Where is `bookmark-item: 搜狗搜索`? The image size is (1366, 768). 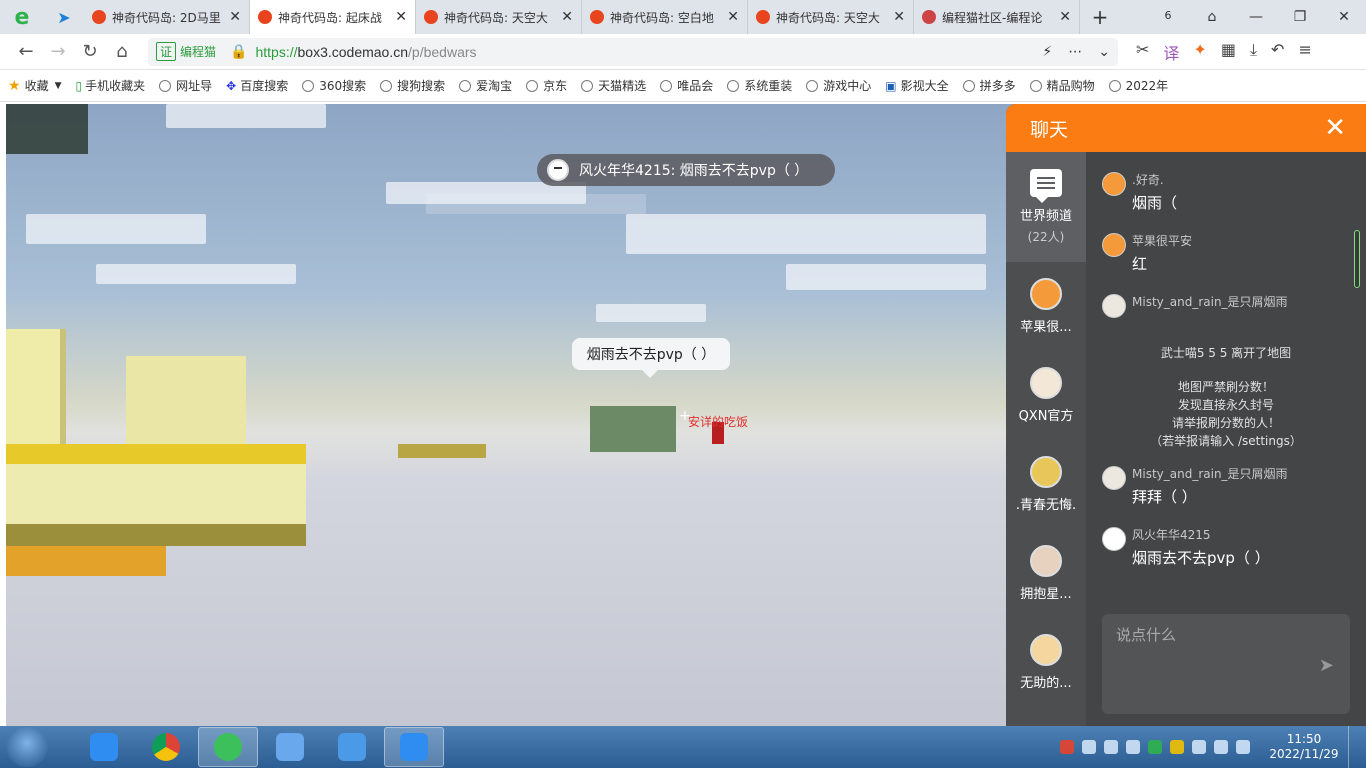
bookmark-item: 搜狗搜索 is located at coordinates (412, 85).